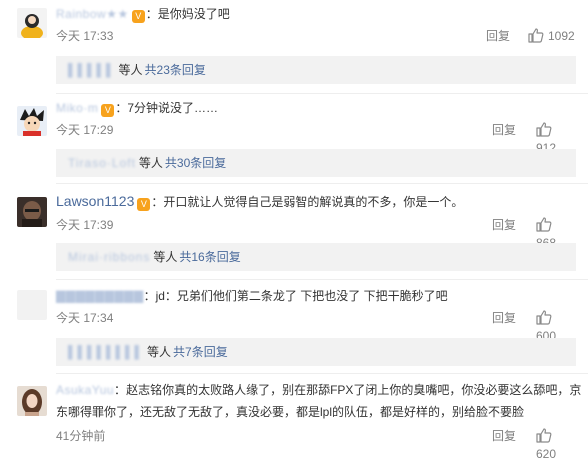 This screenshot has width=588, height=463. I want to click on like-count: 1092, so click(561, 36).